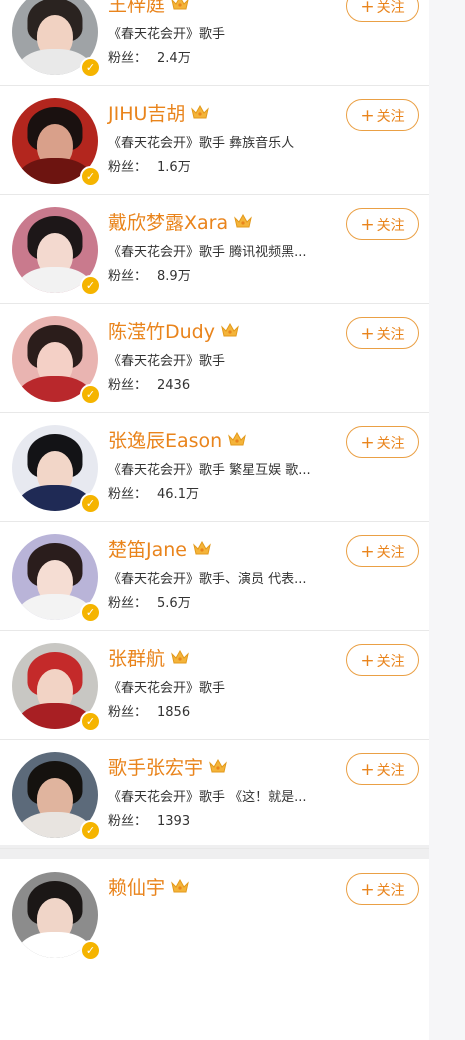  What do you see at coordinates (149, 383) in the screenshot?
I see `fan-count: 粉丝： 2436` at bounding box center [149, 383].